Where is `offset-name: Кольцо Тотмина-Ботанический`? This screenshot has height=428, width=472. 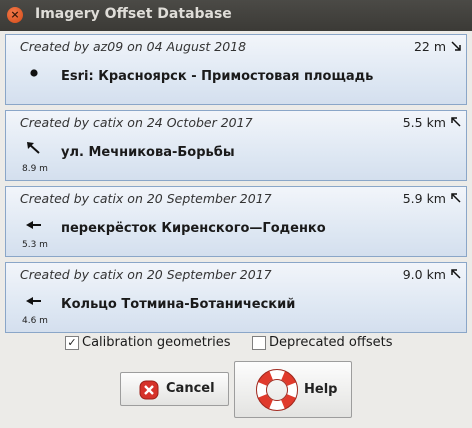 offset-name: Кольцо Тотмина-Ботанический is located at coordinates (178, 304).